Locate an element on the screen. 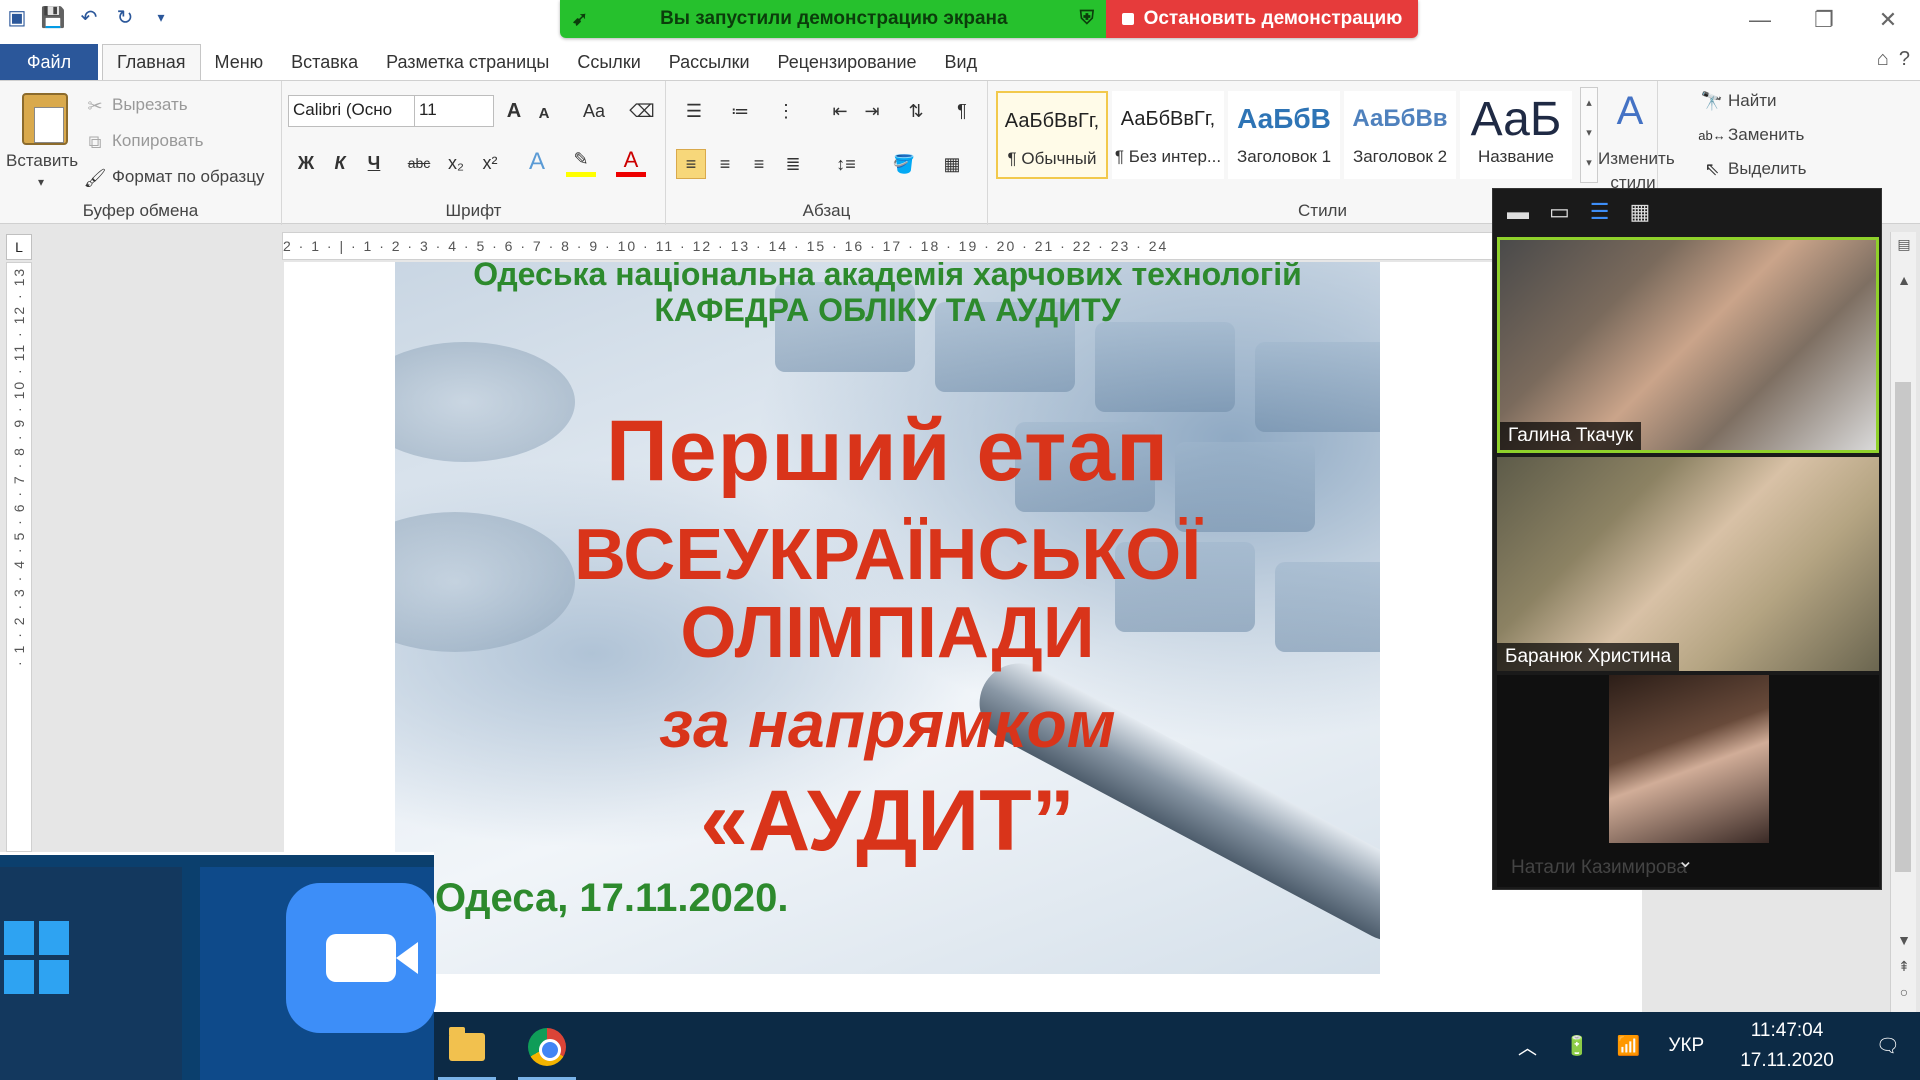  document-scrollbar: ▤ ▲ ▼ ⇞ ○ is located at coordinates (1903, 622).